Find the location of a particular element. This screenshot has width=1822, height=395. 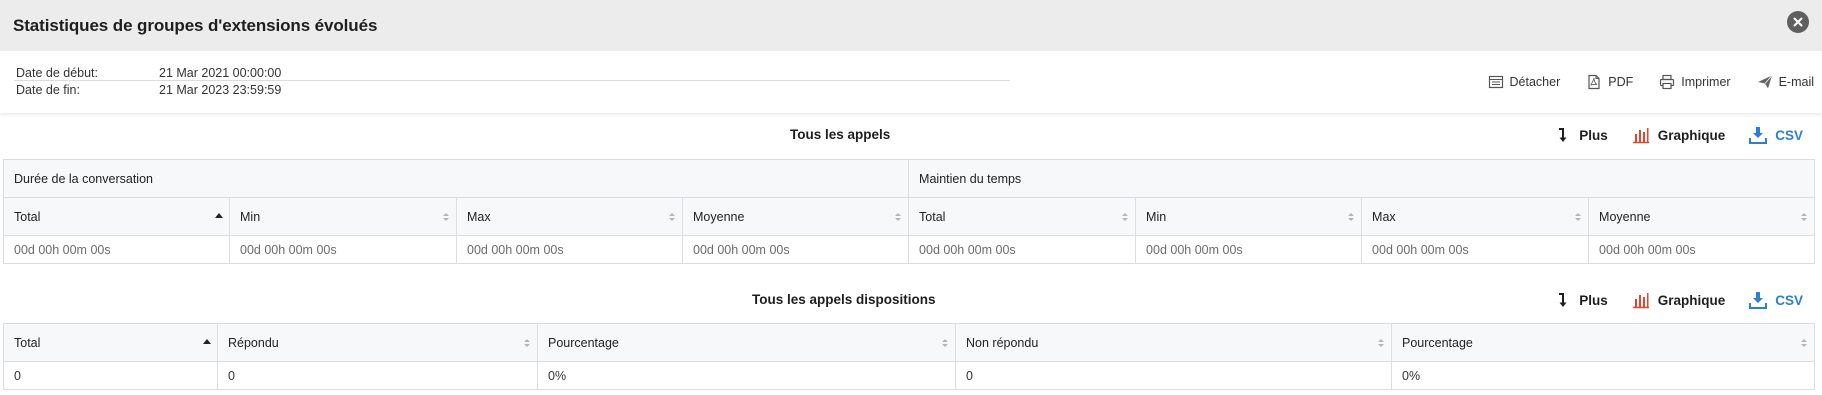

report-actions: Détacher PDF Imprimer E-mail is located at coordinates (1651, 82).